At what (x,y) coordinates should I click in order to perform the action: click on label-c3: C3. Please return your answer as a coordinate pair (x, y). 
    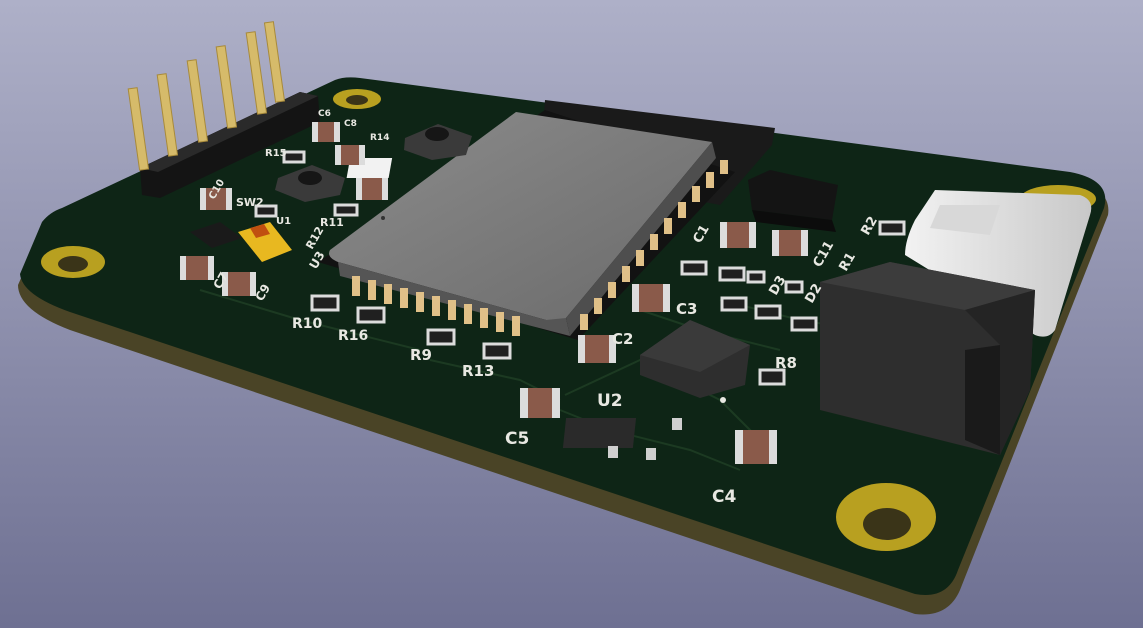
    Looking at the image, I should click on (686, 309).